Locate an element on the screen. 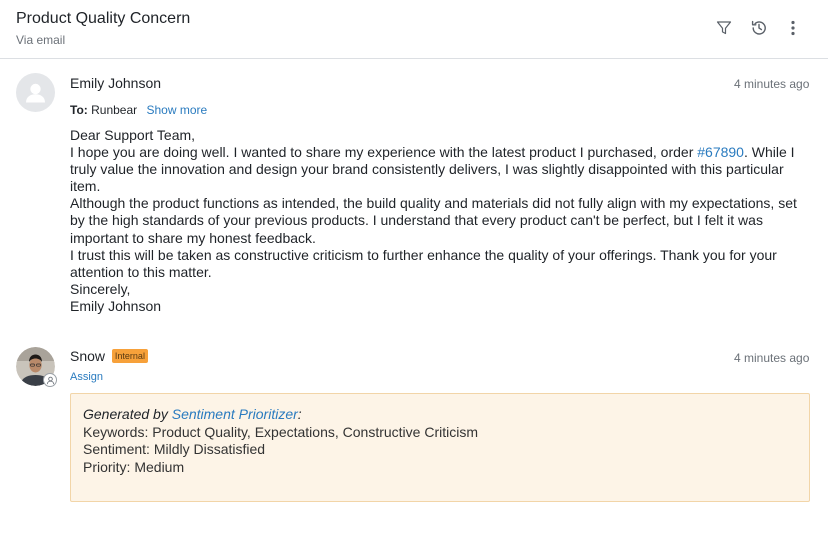  agent-avatar is located at coordinates (36, 367).